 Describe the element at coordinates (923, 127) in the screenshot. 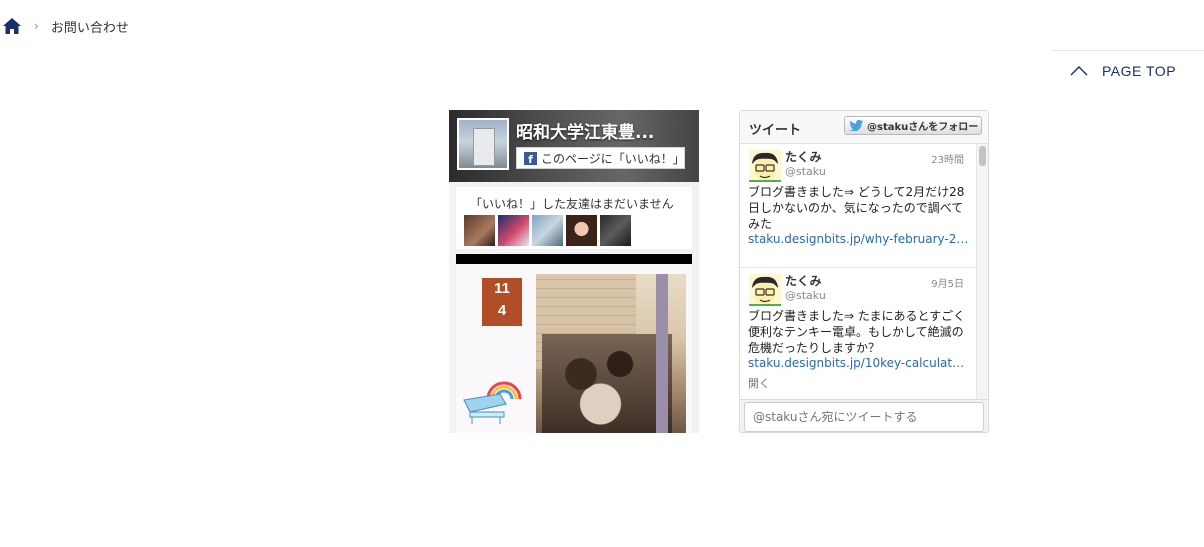

I see `follow-button-label: @stakuさんをフォロー` at that location.